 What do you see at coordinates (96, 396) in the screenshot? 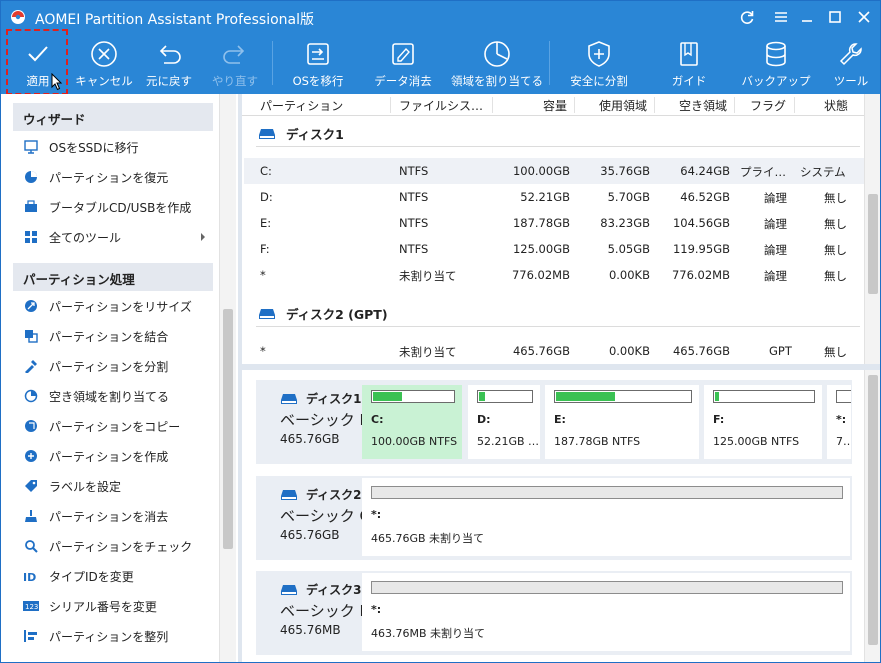
I see `sidebar-item-allocate: 空き領域を割り当てる` at bounding box center [96, 396].